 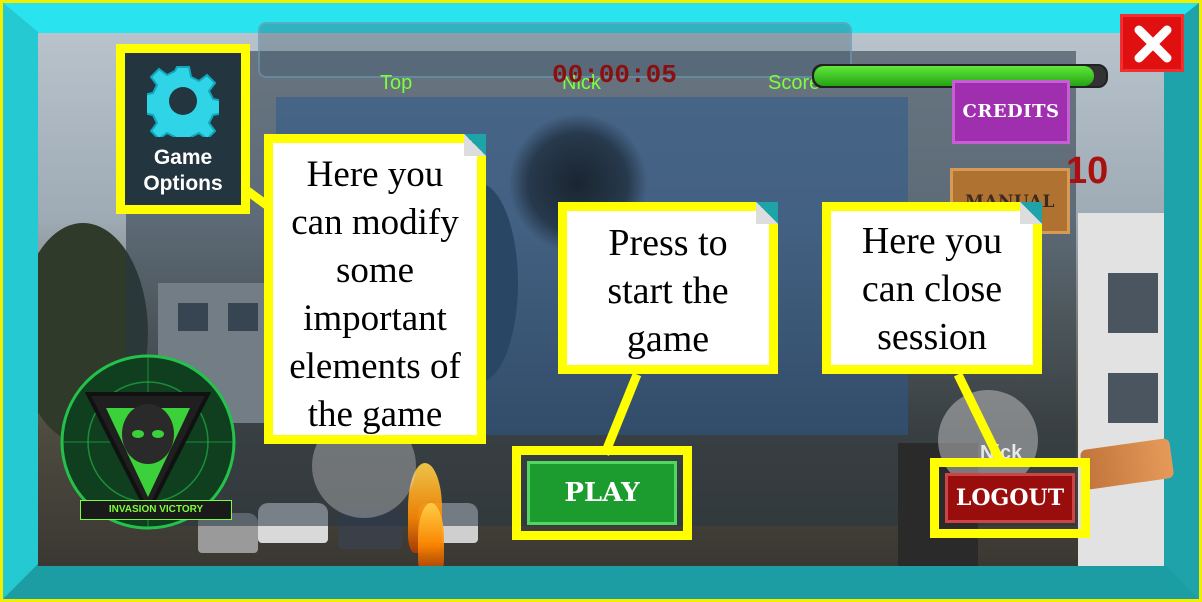 I want to click on logout-highlight: LOGOUT, so click(x=1010, y=498).